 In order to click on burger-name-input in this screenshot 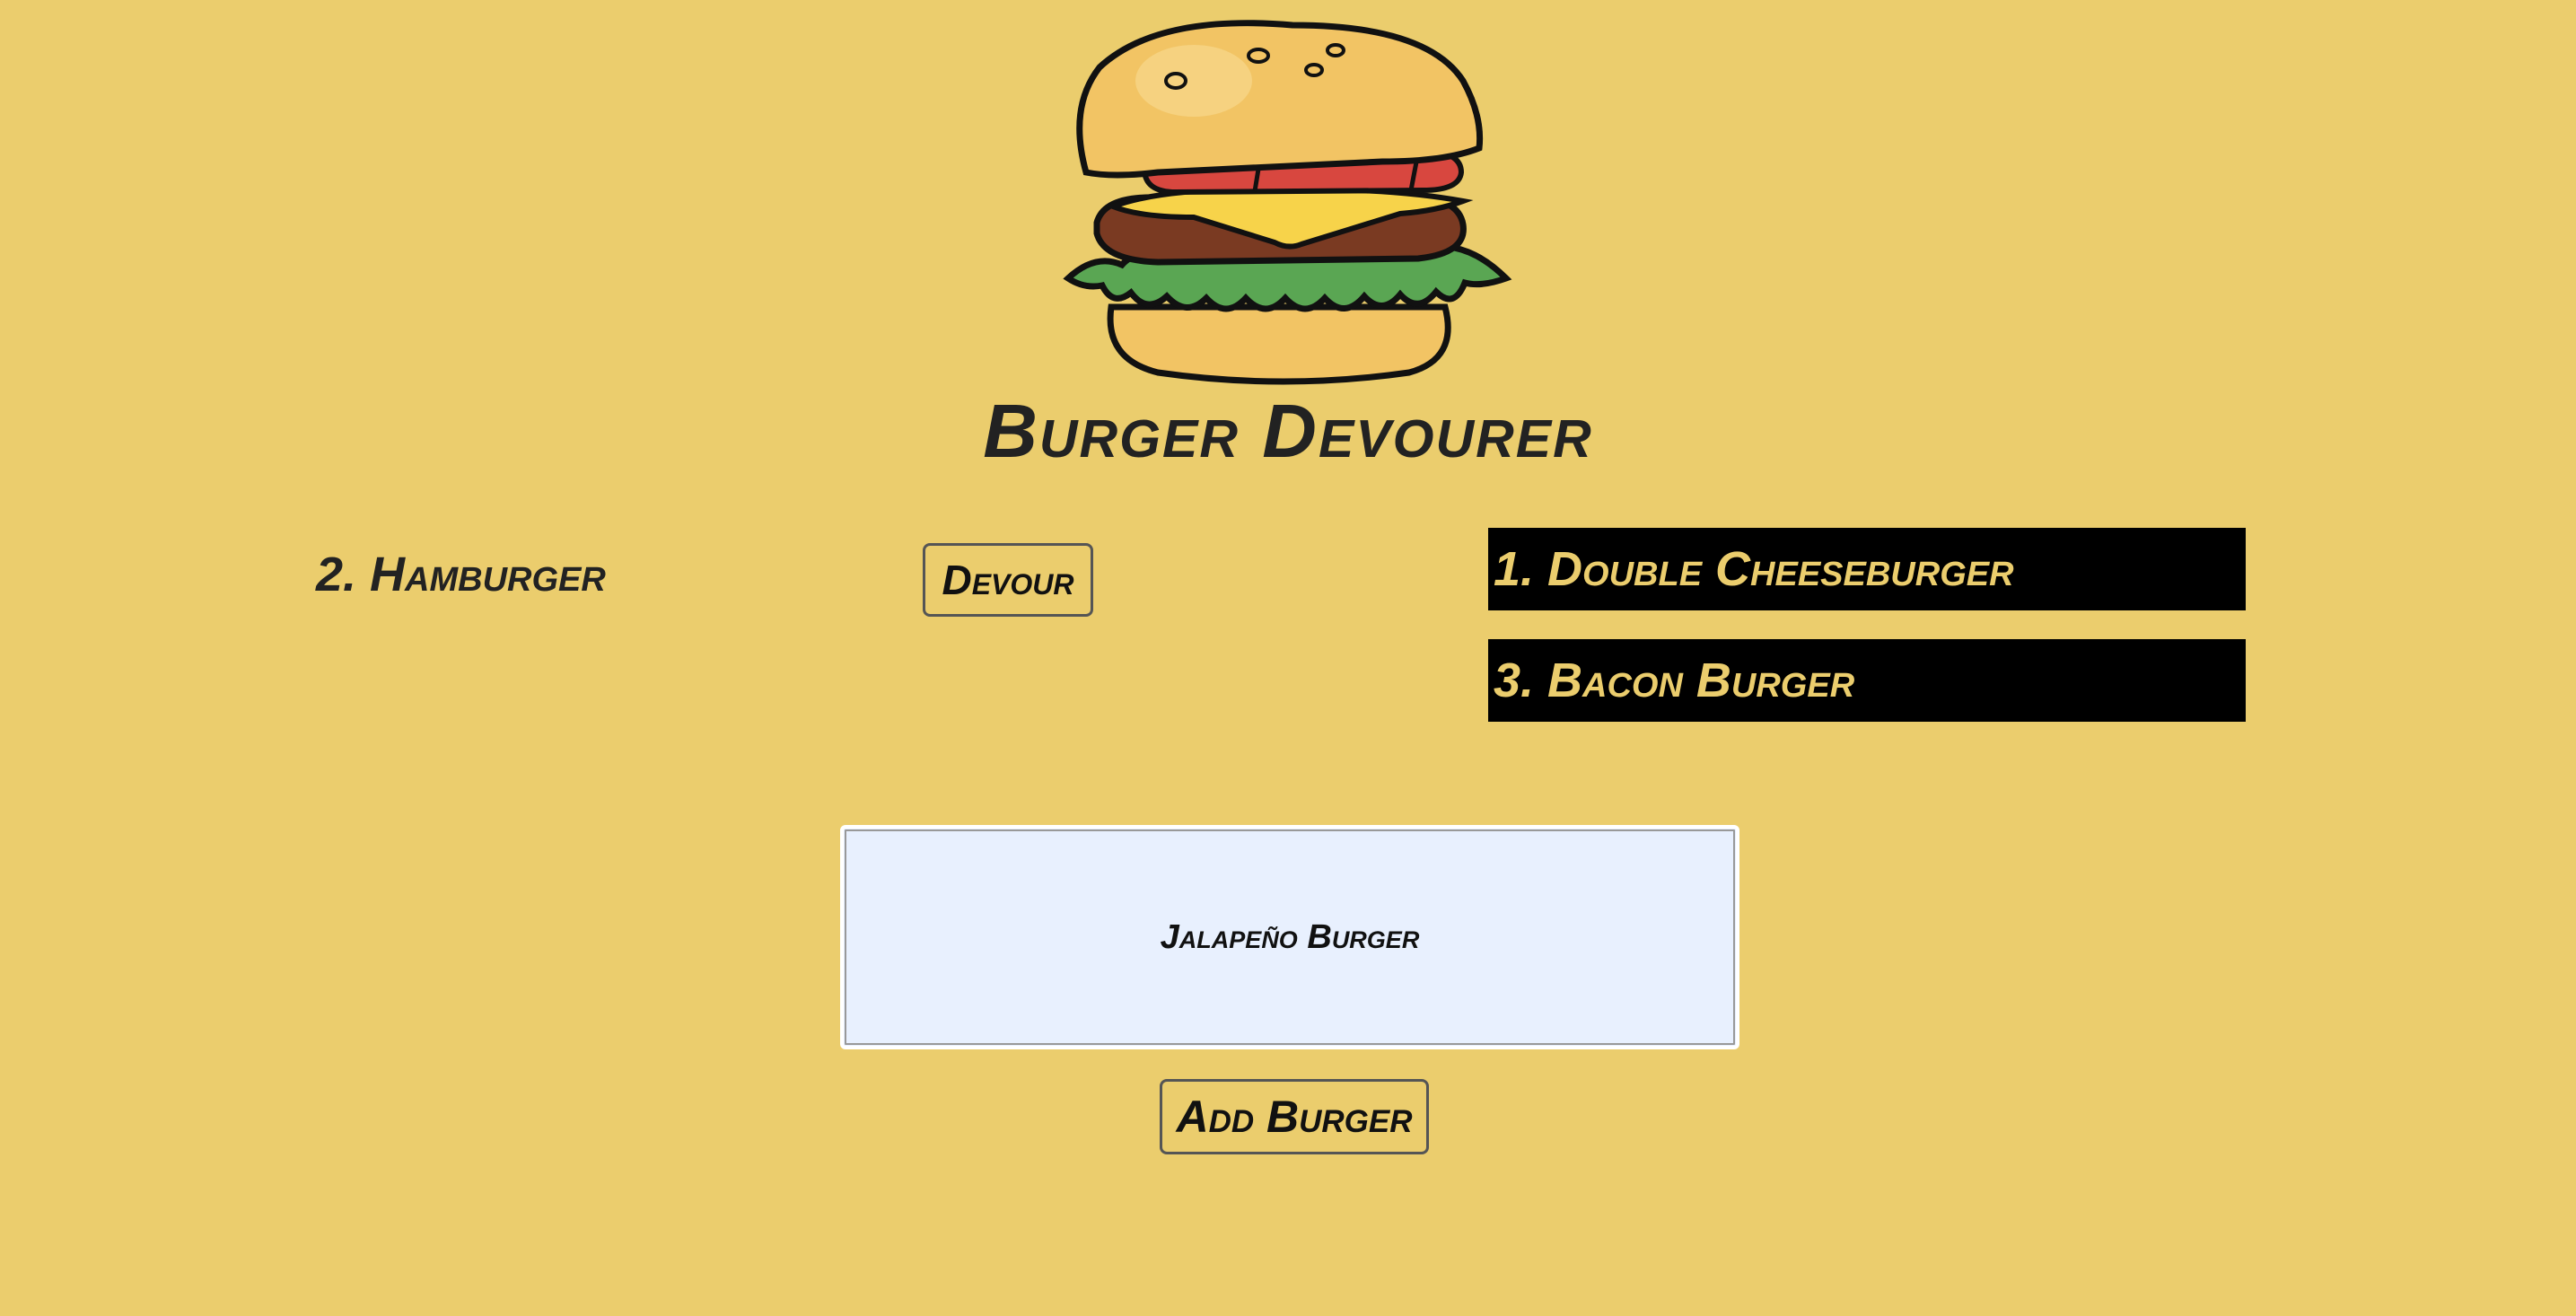, I will do `click(1289, 937)`.